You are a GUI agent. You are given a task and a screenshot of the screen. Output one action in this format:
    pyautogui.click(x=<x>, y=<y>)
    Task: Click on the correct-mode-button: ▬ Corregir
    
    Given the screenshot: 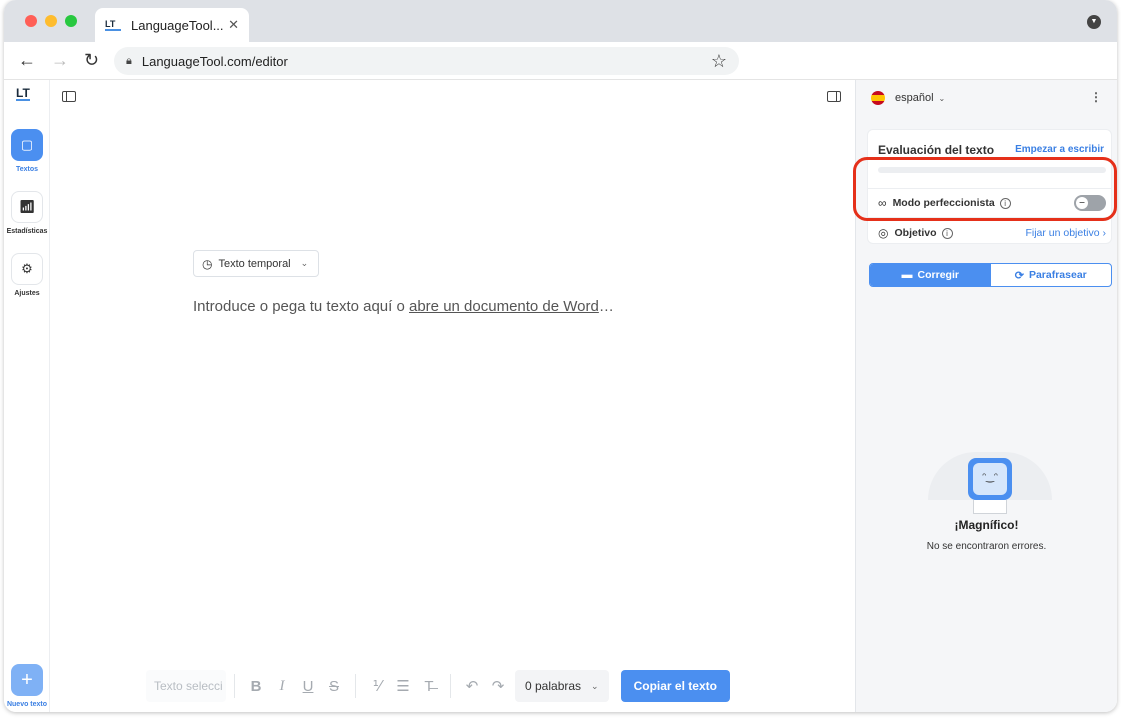 What is the action you would take?
    pyautogui.click(x=930, y=275)
    